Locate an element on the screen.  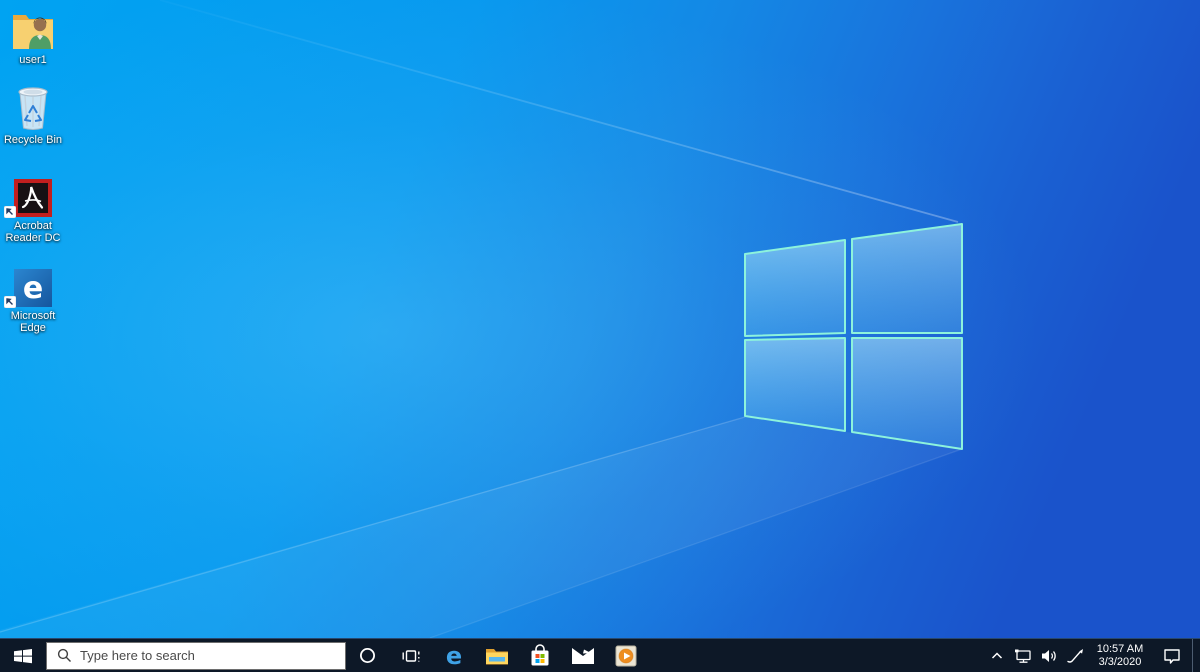
hidden-icons-chevron-icon is located at coordinates (997, 655).